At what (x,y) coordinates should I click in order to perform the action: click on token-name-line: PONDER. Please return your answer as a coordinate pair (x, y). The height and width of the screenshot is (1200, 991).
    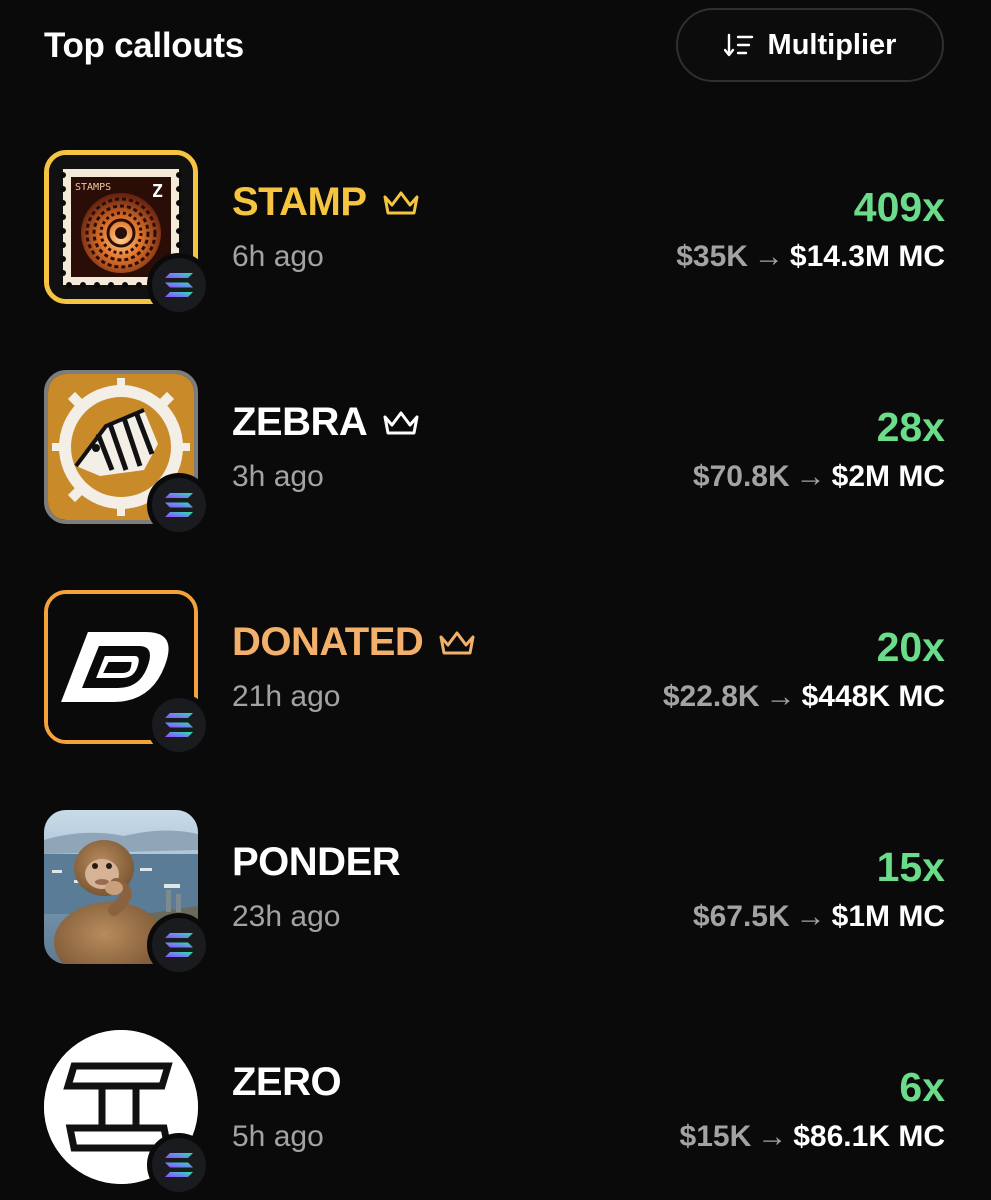
    Looking at the image, I should click on (316, 862).